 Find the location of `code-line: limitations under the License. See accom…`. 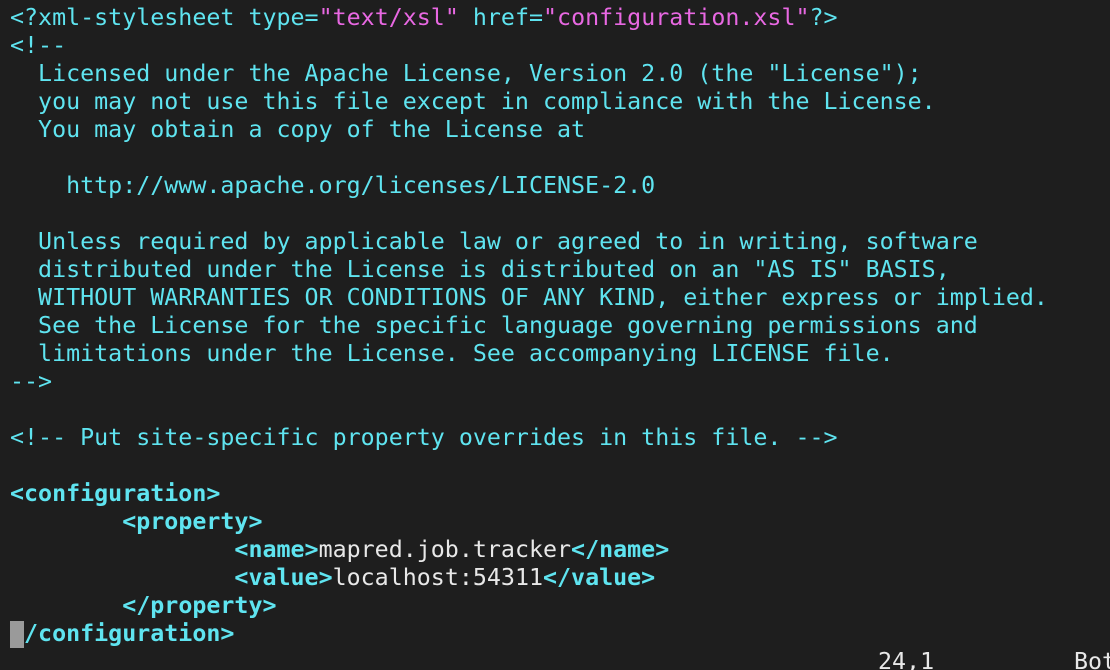

code-line: limitations under the License. See accom… is located at coordinates (452, 354).